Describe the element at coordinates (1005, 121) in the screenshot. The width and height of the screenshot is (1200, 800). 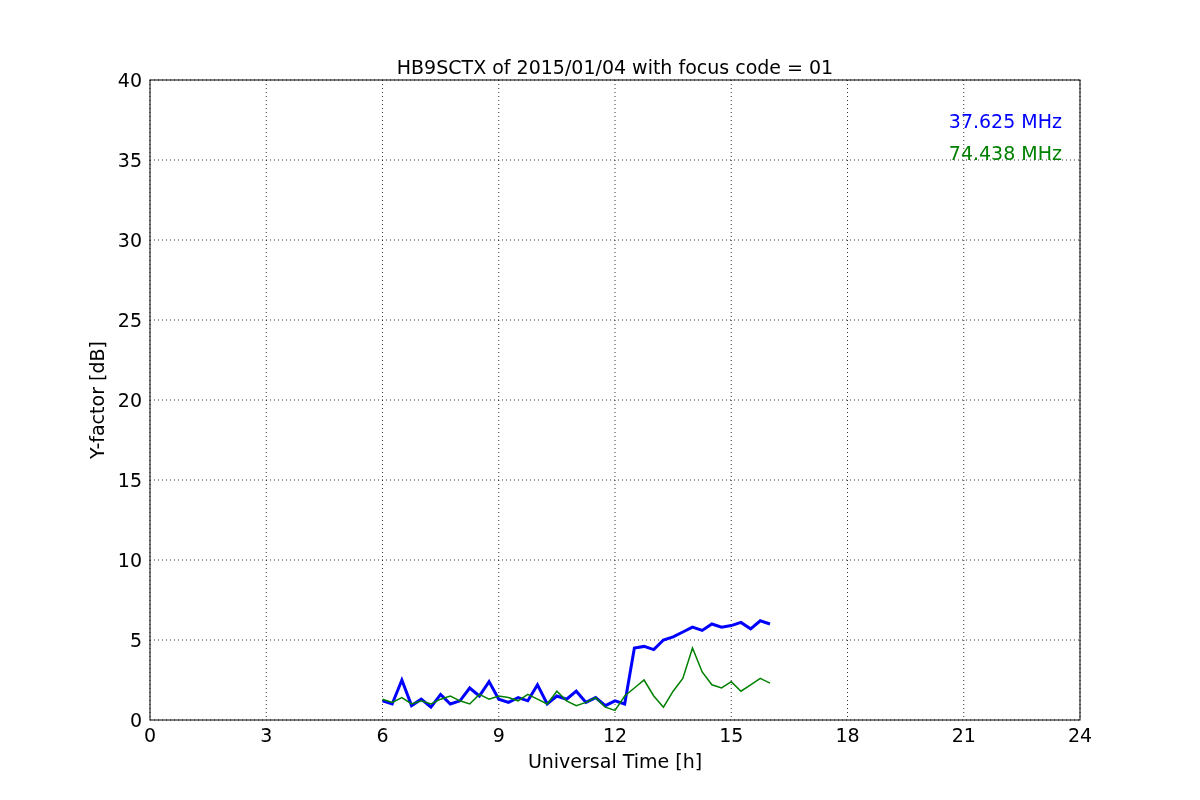
I see `legend-label: 37.625 MHz` at that location.